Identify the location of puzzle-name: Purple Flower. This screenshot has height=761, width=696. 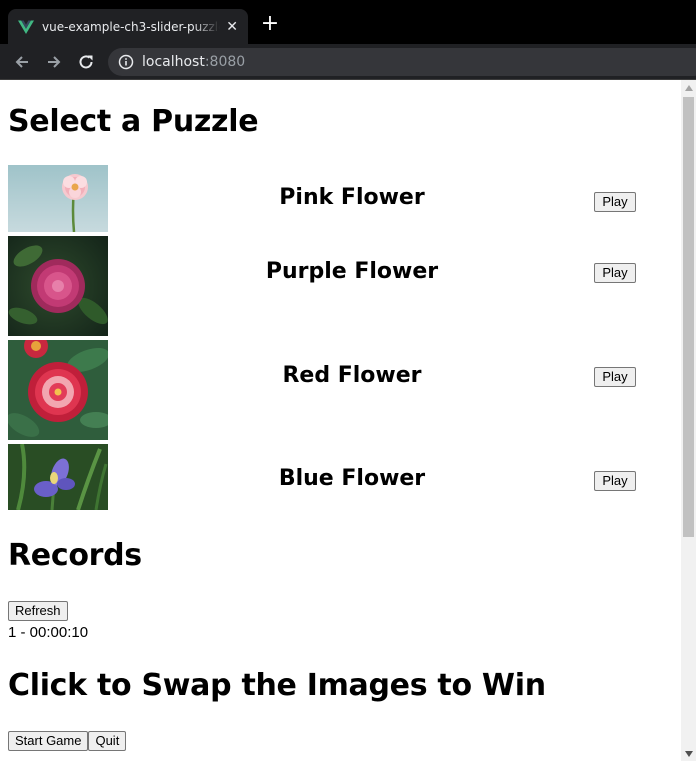
(352, 271).